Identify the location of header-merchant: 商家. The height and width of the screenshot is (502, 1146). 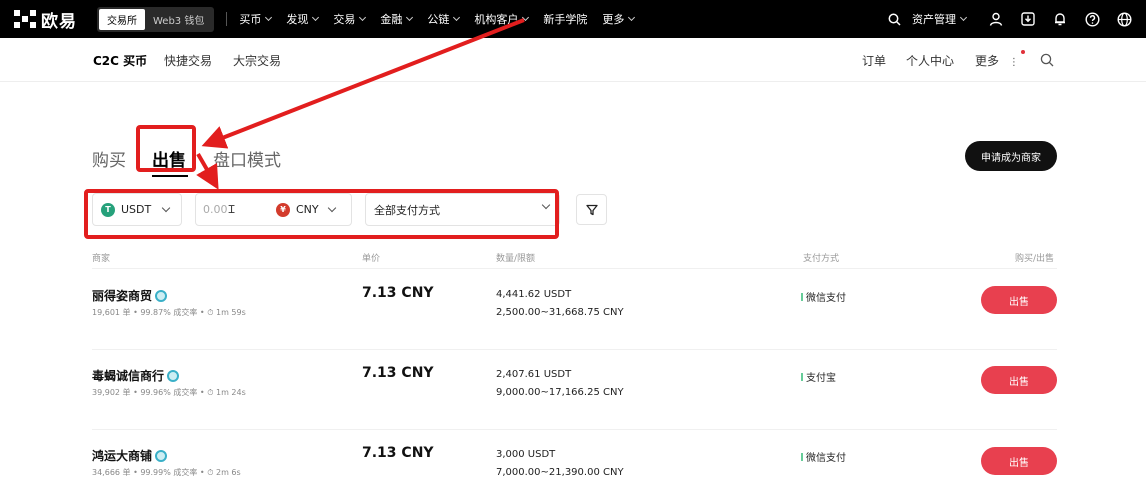
(101, 259).